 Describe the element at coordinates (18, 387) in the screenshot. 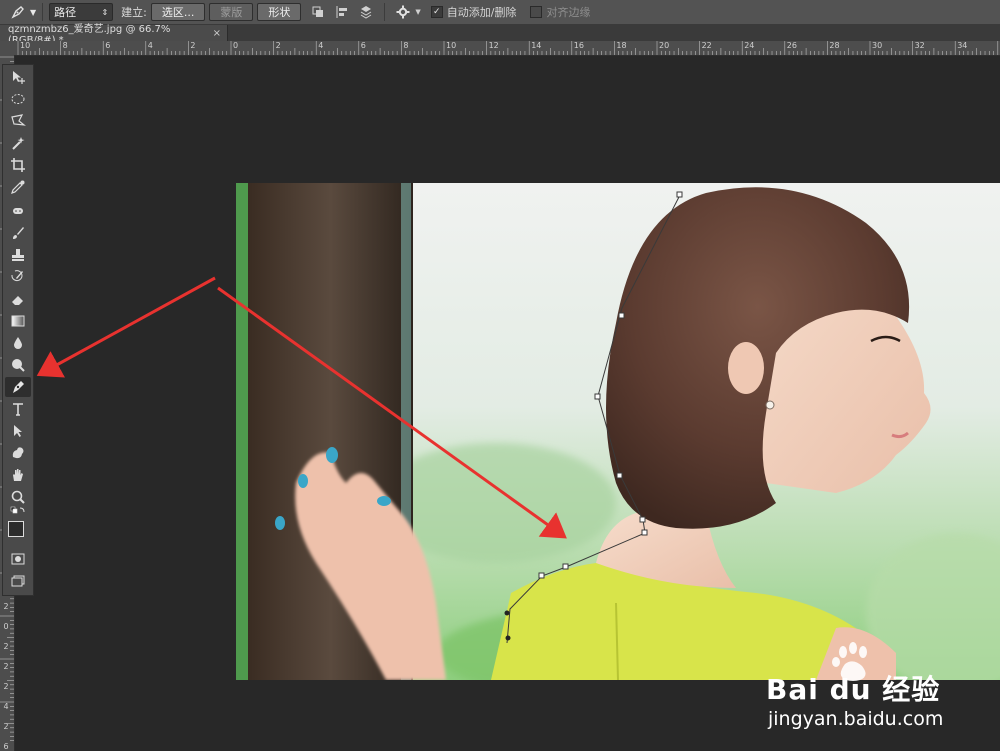

I see `pen-tool` at that location.